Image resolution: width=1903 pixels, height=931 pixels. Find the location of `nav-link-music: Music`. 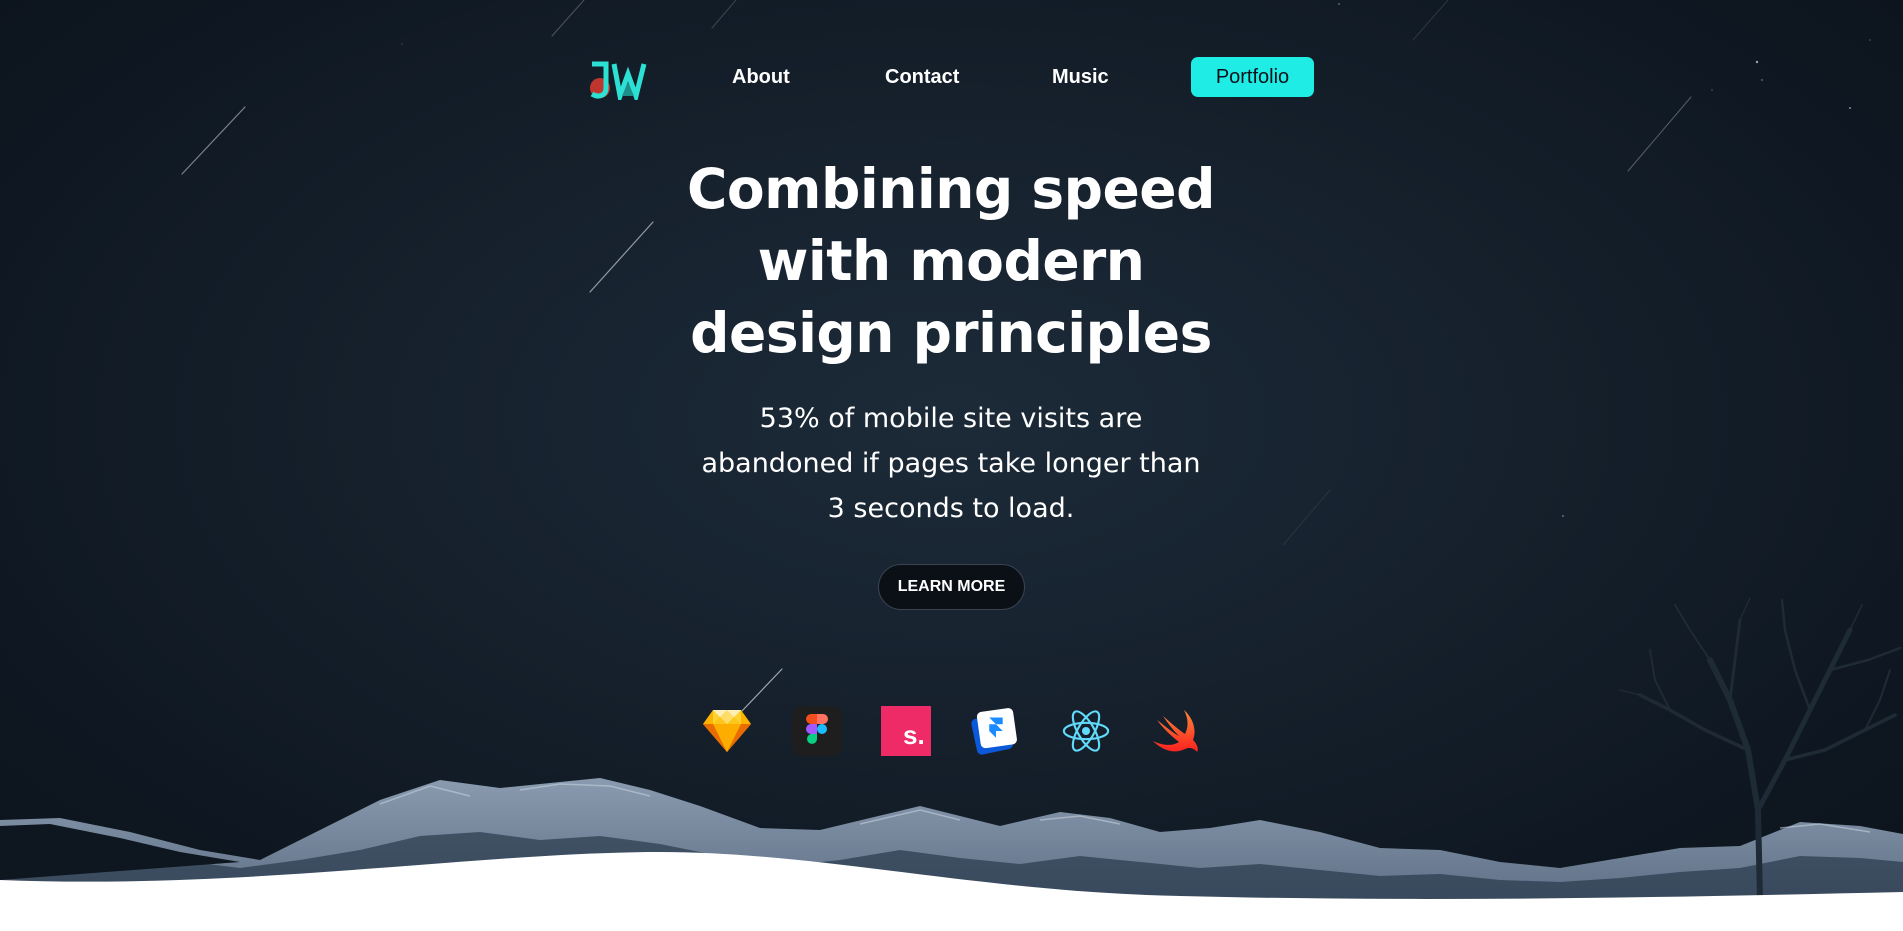

nav-link-music: Music is located at coordinates (1080, 77).